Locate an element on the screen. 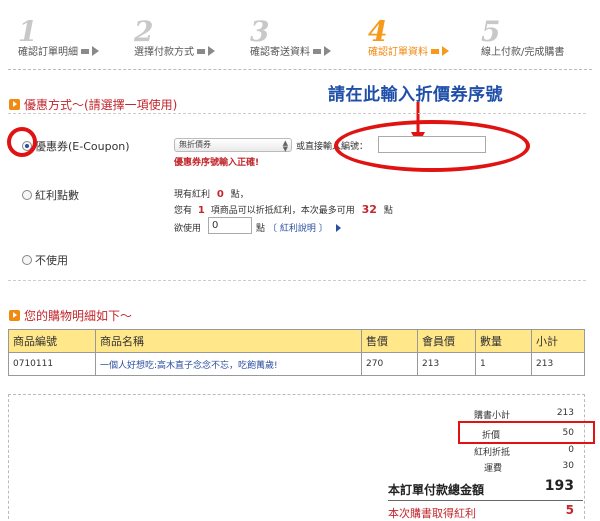  table-header-row: 商品編號 商品名稱 售價 會員價 數量 小計 is located at coordinates (296, 341).